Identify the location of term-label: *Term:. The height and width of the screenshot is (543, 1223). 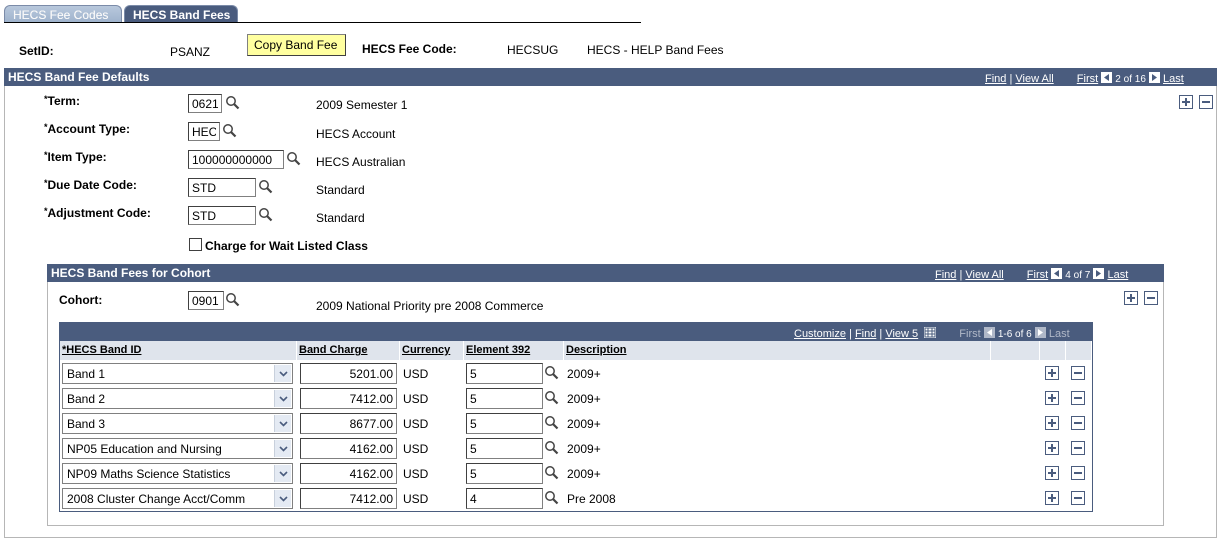
(62, 101).